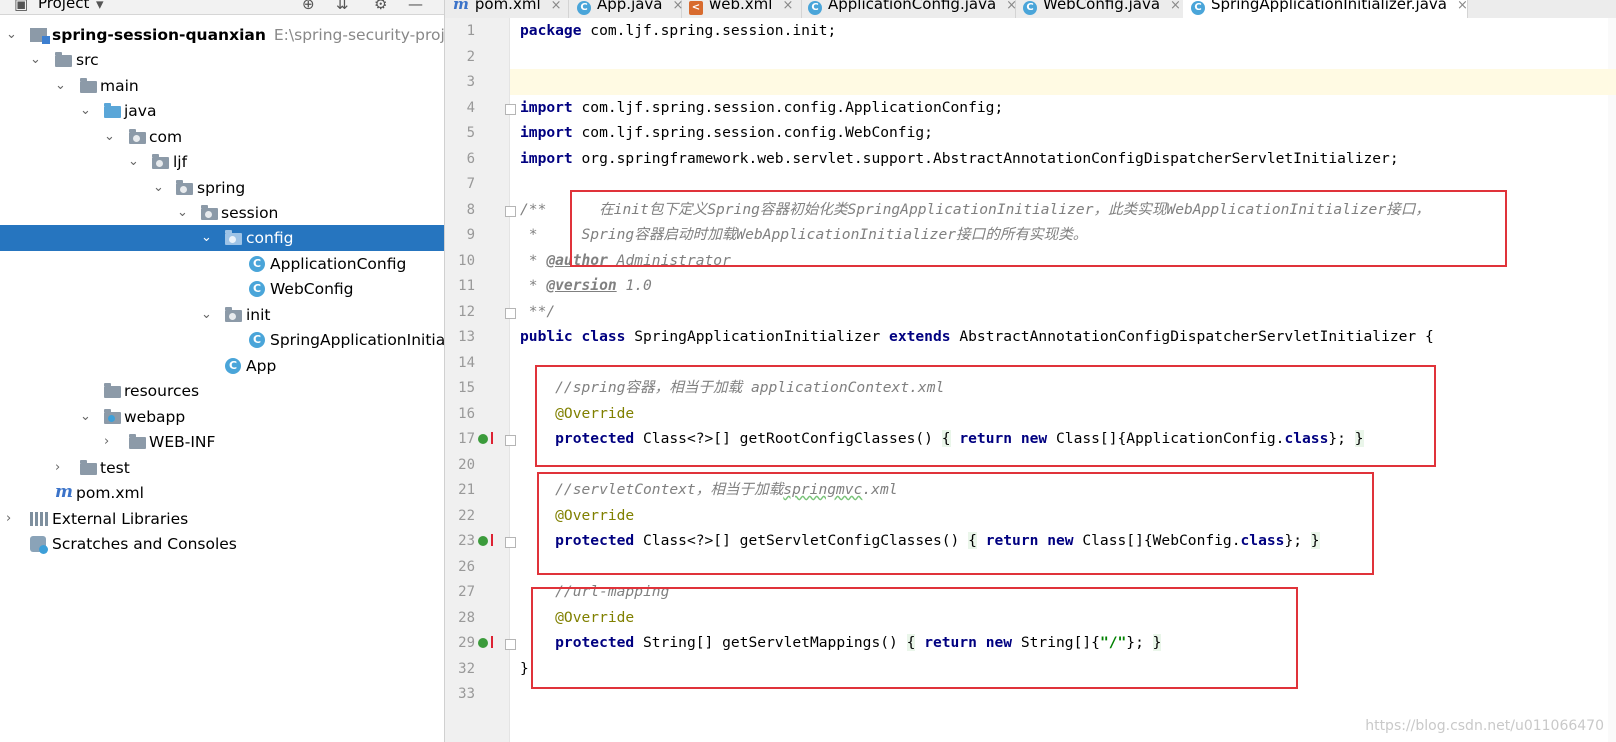 This screenshot has width=1616, height=742. What do you see at coordinates (222, 493) in the screenshot?
I see `tree-item-pom: m pom.xml` at bounding box center [222, 493].